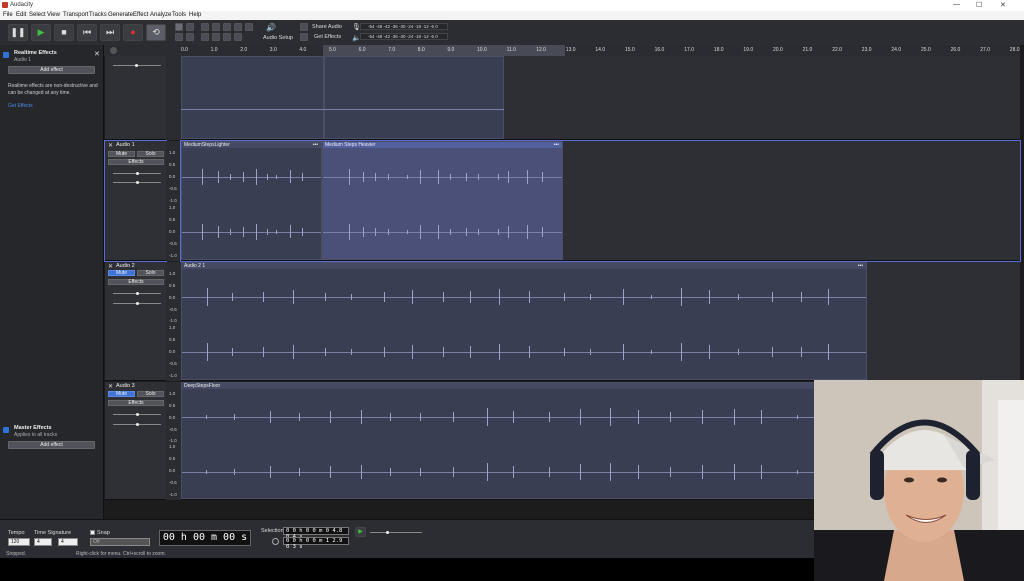 The image size is (1024, 581). Describe the element at coordinates (75, 15) in the screenshot. I see `menu-transport: Transport` at that location.